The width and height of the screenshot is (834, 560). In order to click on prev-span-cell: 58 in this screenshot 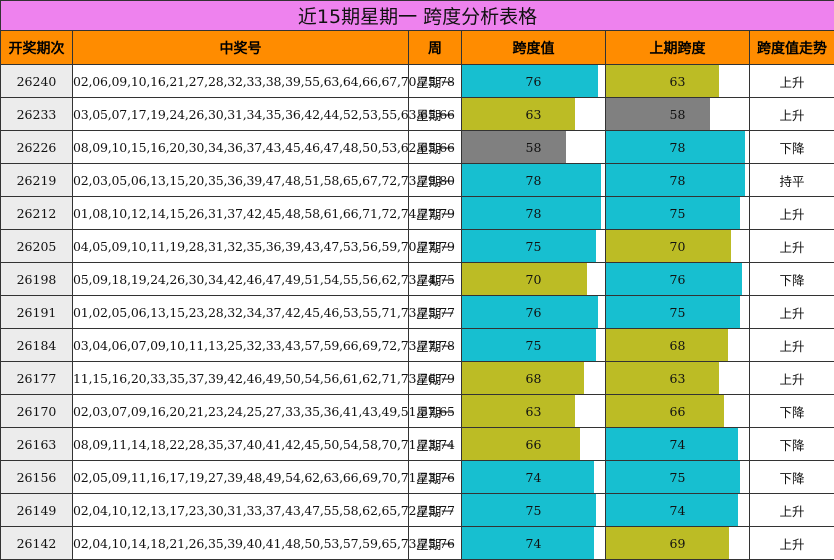, I will do `click(677, 114)`.